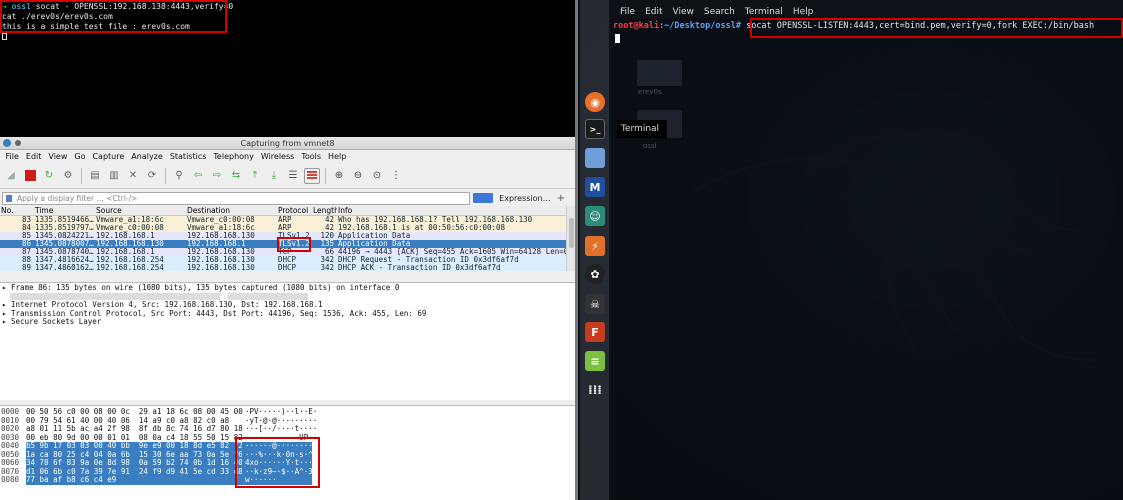  Describe the element at coordinates (287, 267) in the screenshot. I see `packet-cell-proto: DHCP` at that location.